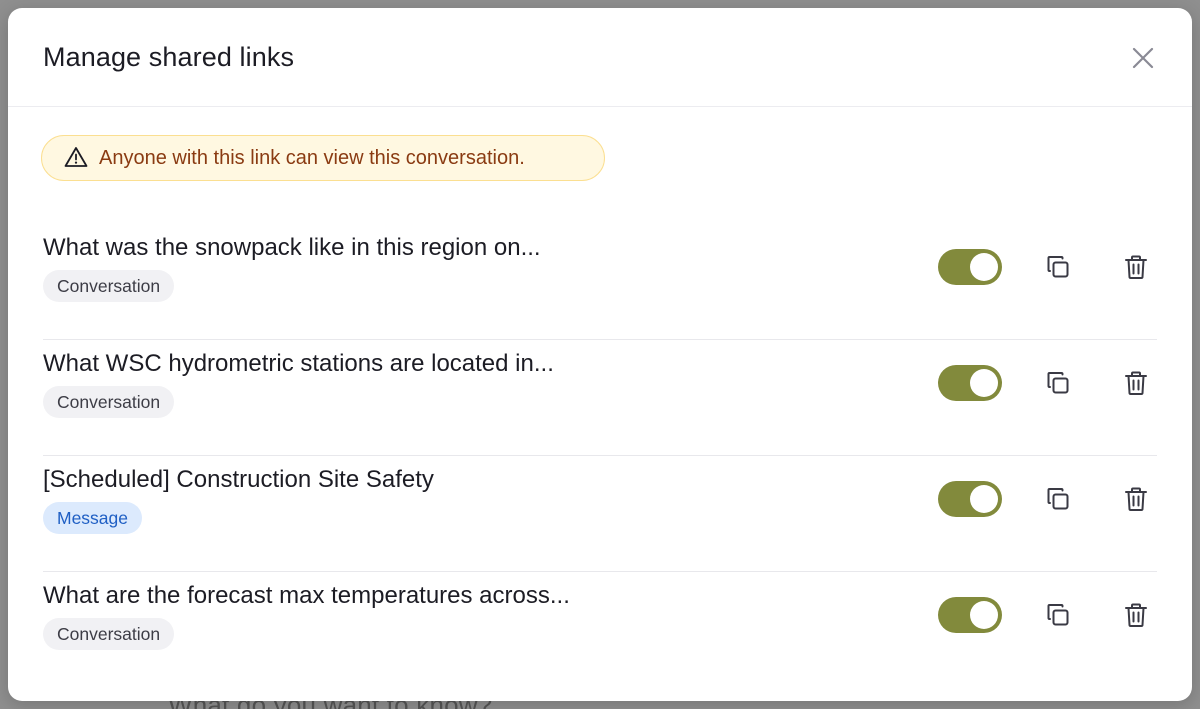 The image size is (1200, 709). I want to click on modal-title: Manage shared links, so click(169, 57).